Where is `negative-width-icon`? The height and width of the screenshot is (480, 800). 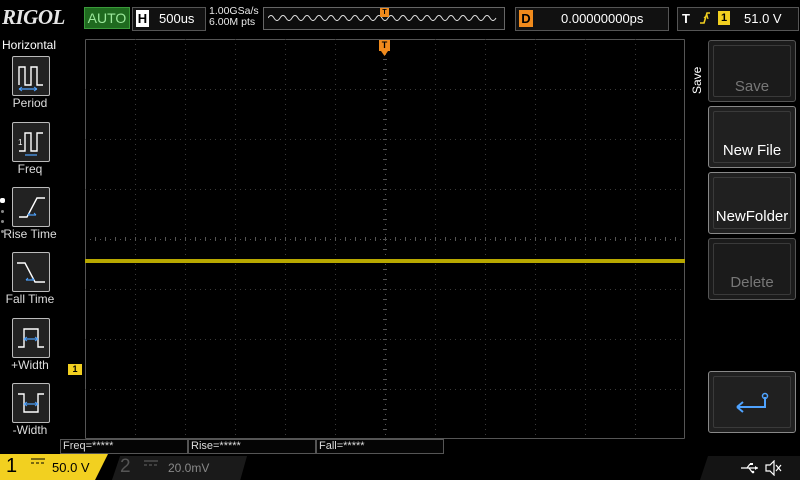
negative-width-icon is located at coordinates (31, 403).